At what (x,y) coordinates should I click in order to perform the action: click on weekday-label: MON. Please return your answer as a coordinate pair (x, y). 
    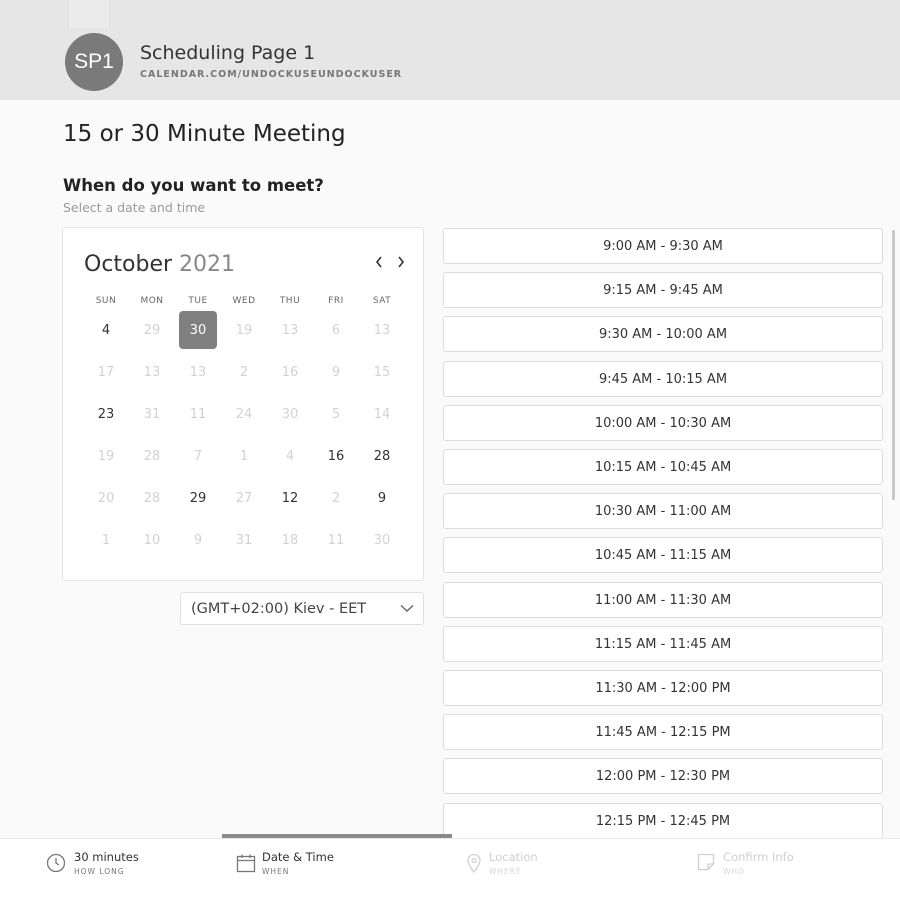
    Looking at the image, I should click on (152, 301).